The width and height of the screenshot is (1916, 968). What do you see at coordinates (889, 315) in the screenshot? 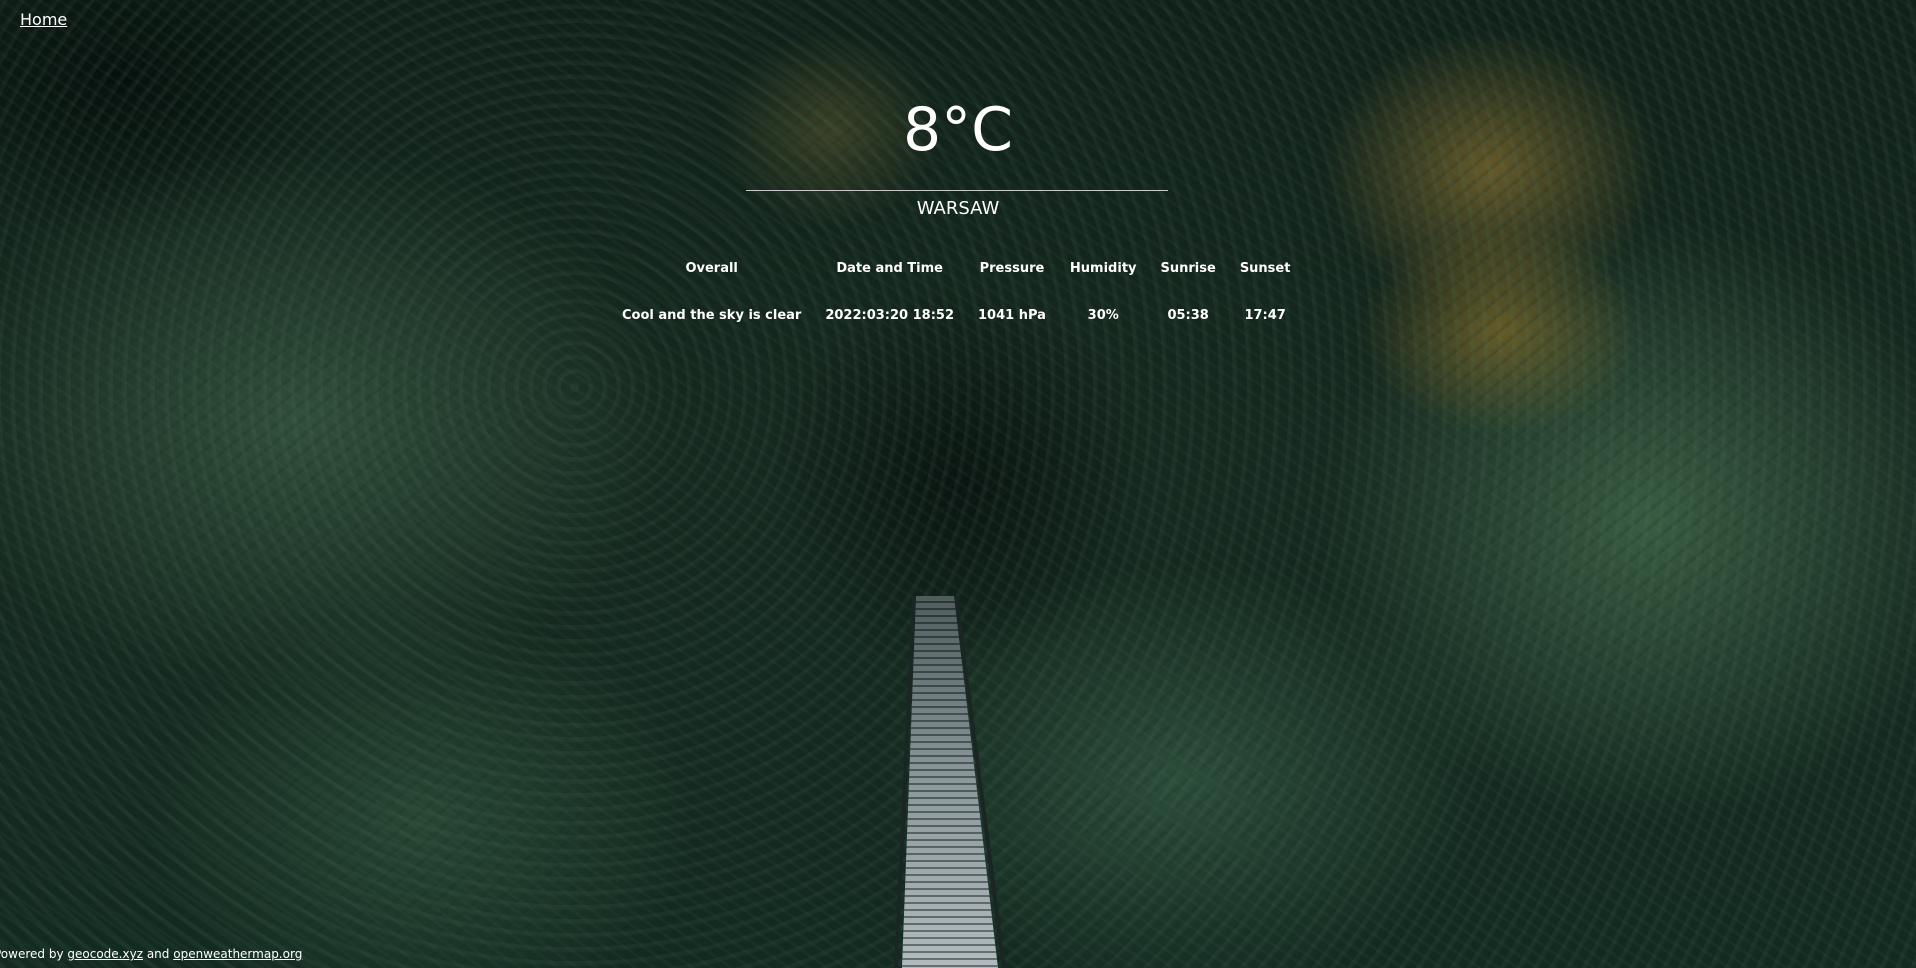
I see `cell-date-time: 2022:03:20 18:52` at bounding box center [889, 315].